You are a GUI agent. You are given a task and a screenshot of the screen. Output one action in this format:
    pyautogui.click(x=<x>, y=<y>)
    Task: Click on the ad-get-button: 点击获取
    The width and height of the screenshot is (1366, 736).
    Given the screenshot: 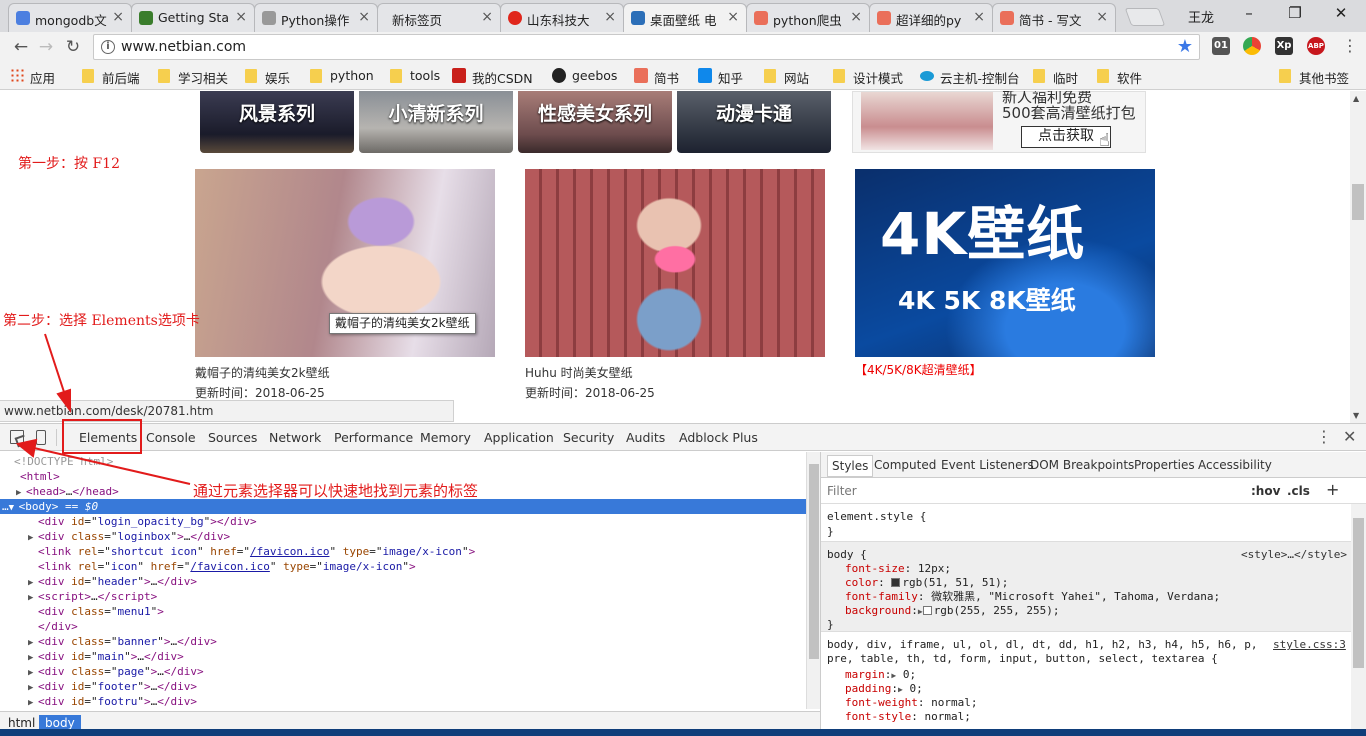 What is the action you would take?
    pyautogui.click(x=1066, y=137)
    